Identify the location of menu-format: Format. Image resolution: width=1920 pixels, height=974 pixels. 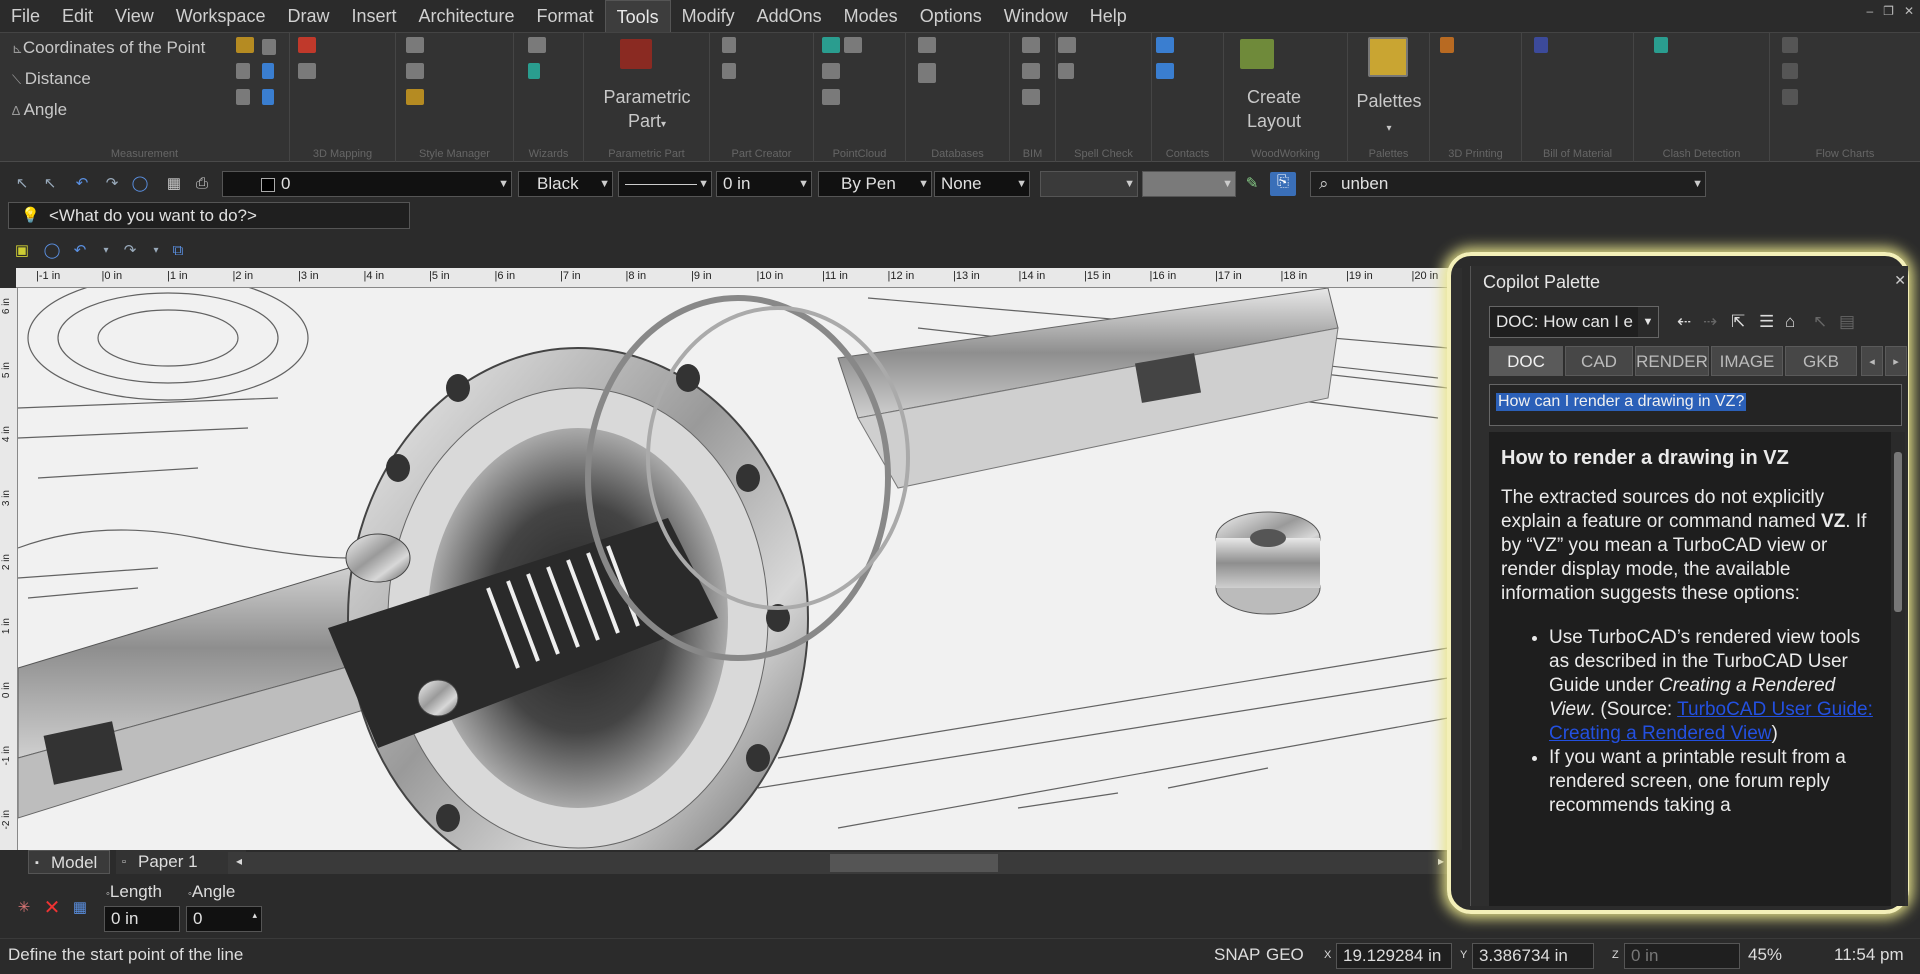
(565, 16).